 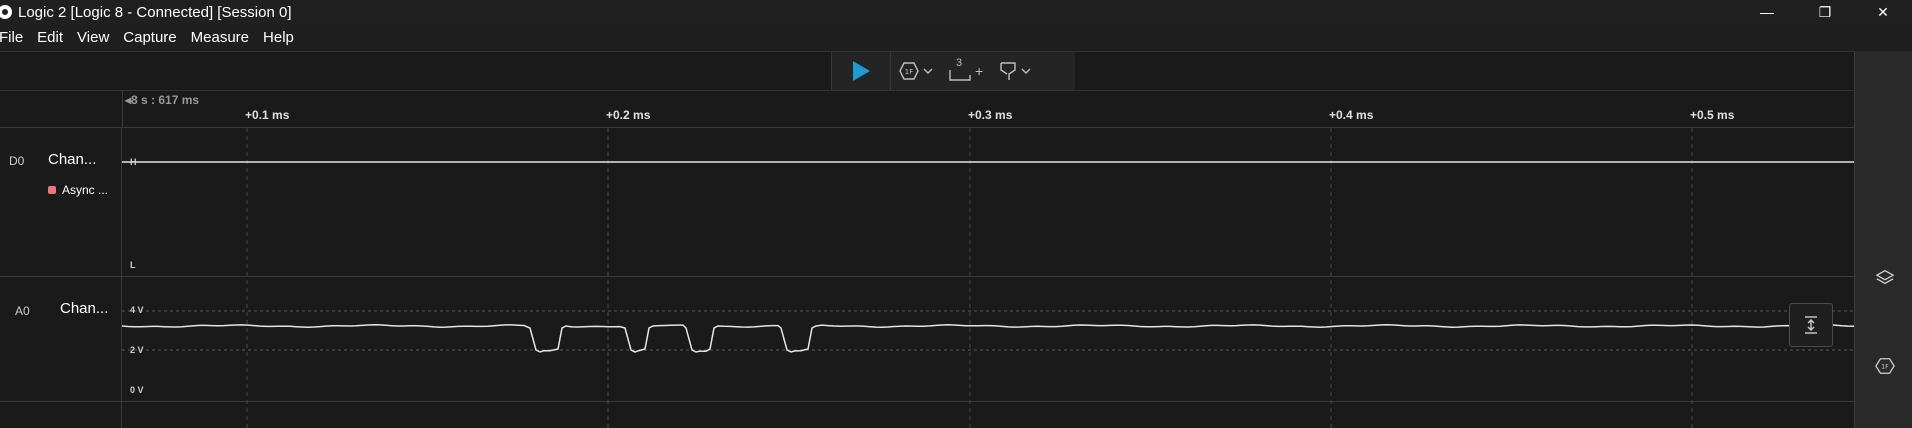 What do you see at coordinates (22, 311) in the screenshot?
I see `channel-id-a0: A0` at bounding box center [22, 311].